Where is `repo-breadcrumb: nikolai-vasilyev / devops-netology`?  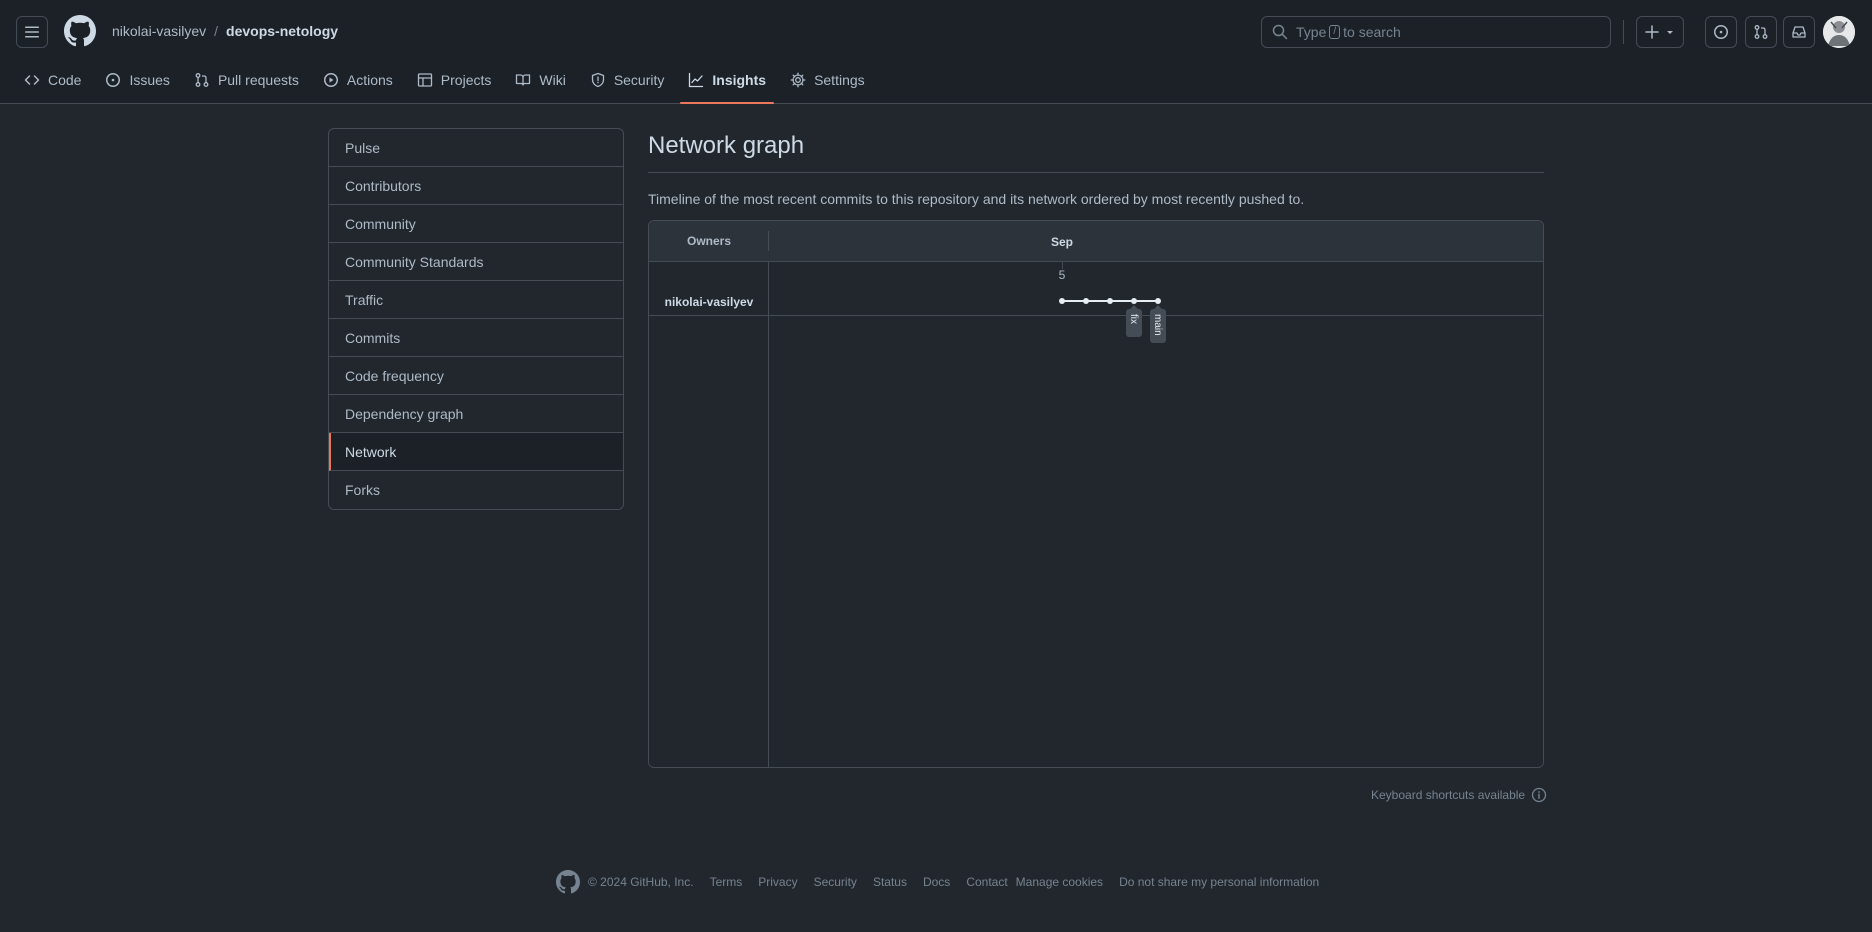
repo-breadcrumb: nikolai-vasilyev / devops-netology is located at coordinates (225, 31).